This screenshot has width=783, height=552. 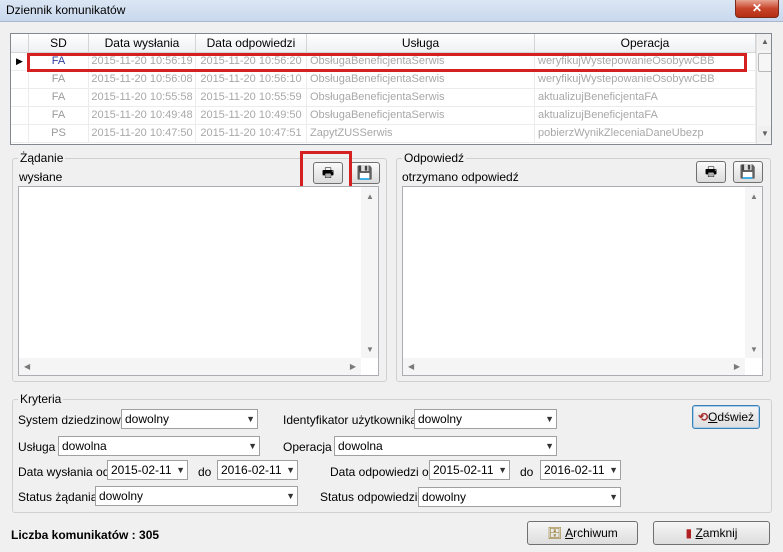 What do you see at coordinates (369, 272) in the screenshot?
I see `request-vscroll: ▲ ▼` at bounding box center [369, 272].